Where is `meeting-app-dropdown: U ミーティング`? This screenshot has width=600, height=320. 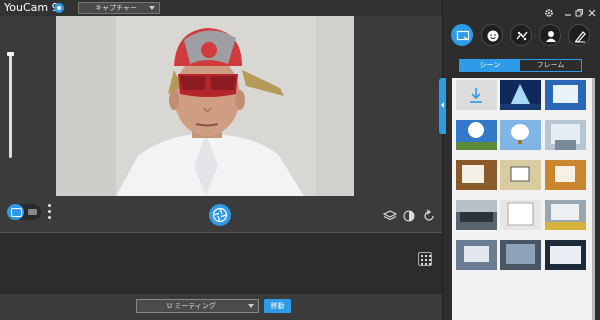
meeting-app-dropdown: U ミーティング is located at coordinates (197, 306).